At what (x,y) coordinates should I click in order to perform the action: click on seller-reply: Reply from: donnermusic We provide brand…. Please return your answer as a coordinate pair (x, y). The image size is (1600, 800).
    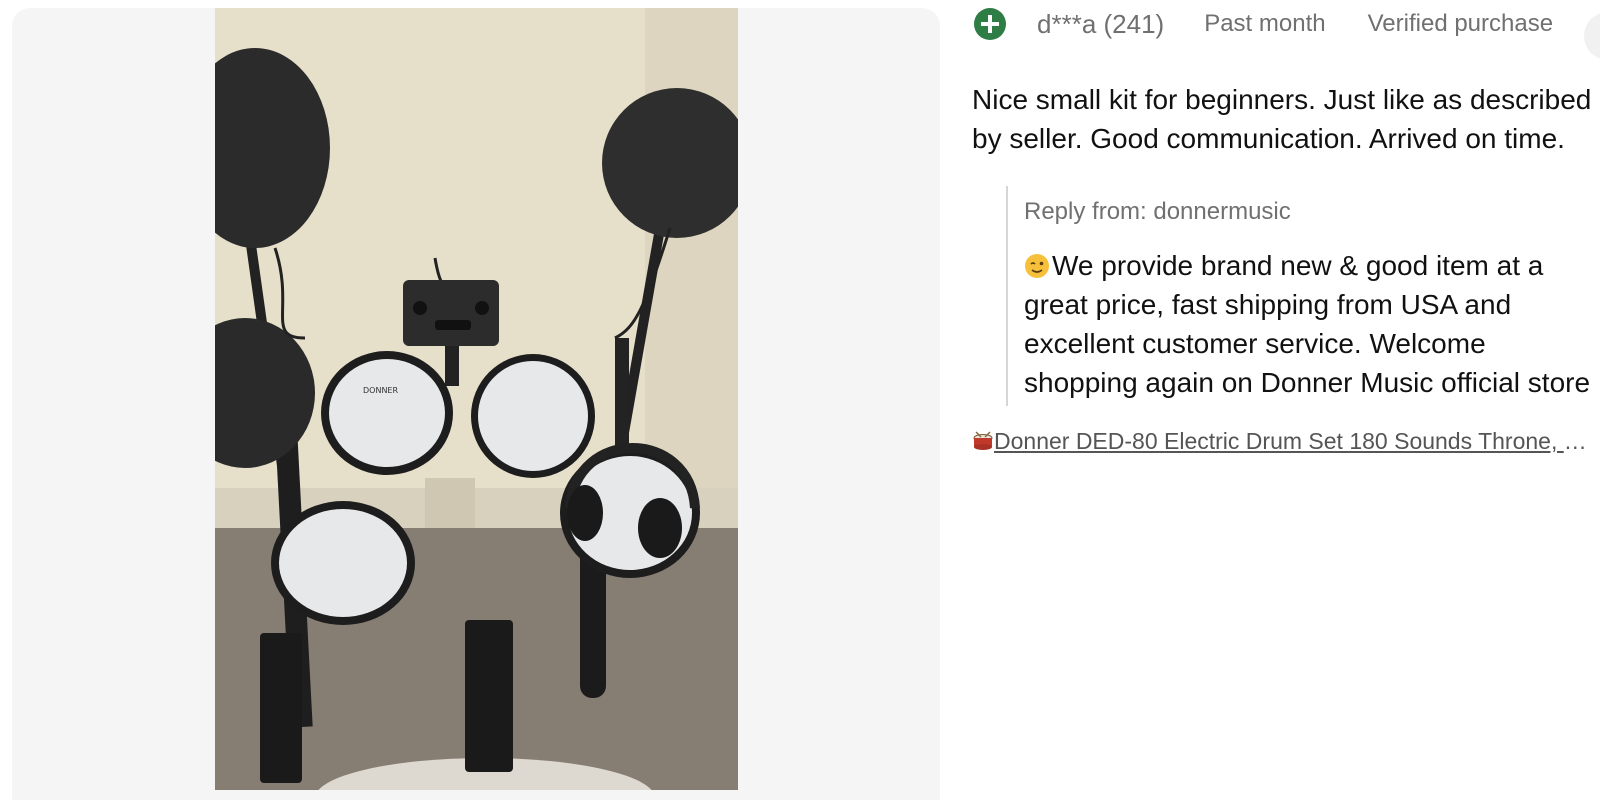
    Looking at the image, I should click on (1303, 296).